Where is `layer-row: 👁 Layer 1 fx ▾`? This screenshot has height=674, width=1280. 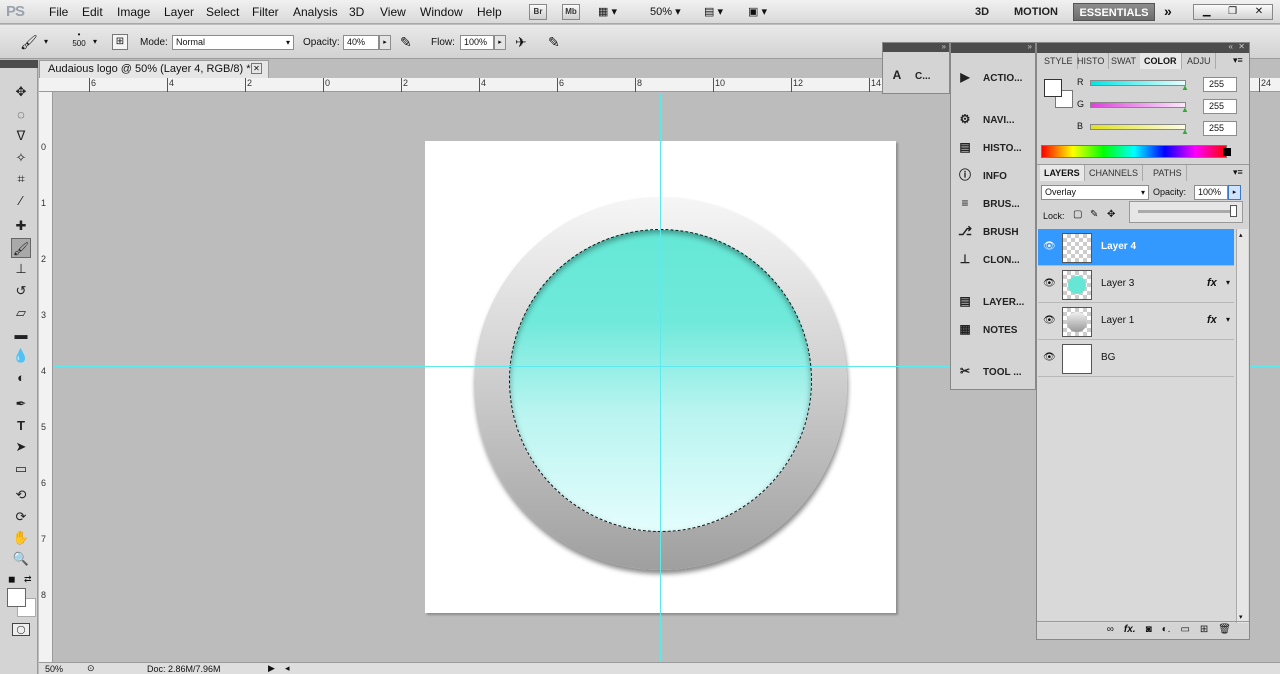 layer-row: 👁 Layer 1 fx ▾ is located at coordinates (1136, 321).